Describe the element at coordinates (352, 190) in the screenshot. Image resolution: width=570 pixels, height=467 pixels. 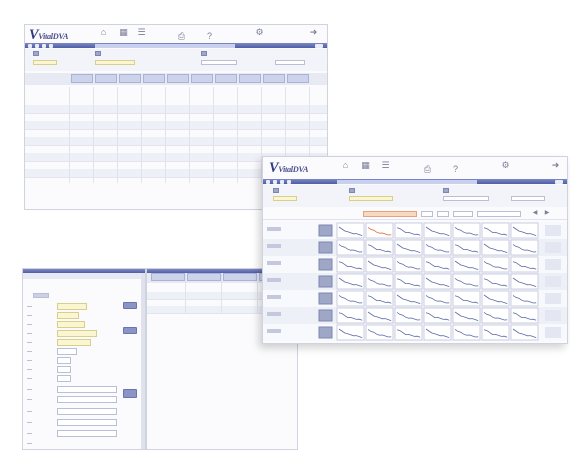
I see `filter-icon` at that location.